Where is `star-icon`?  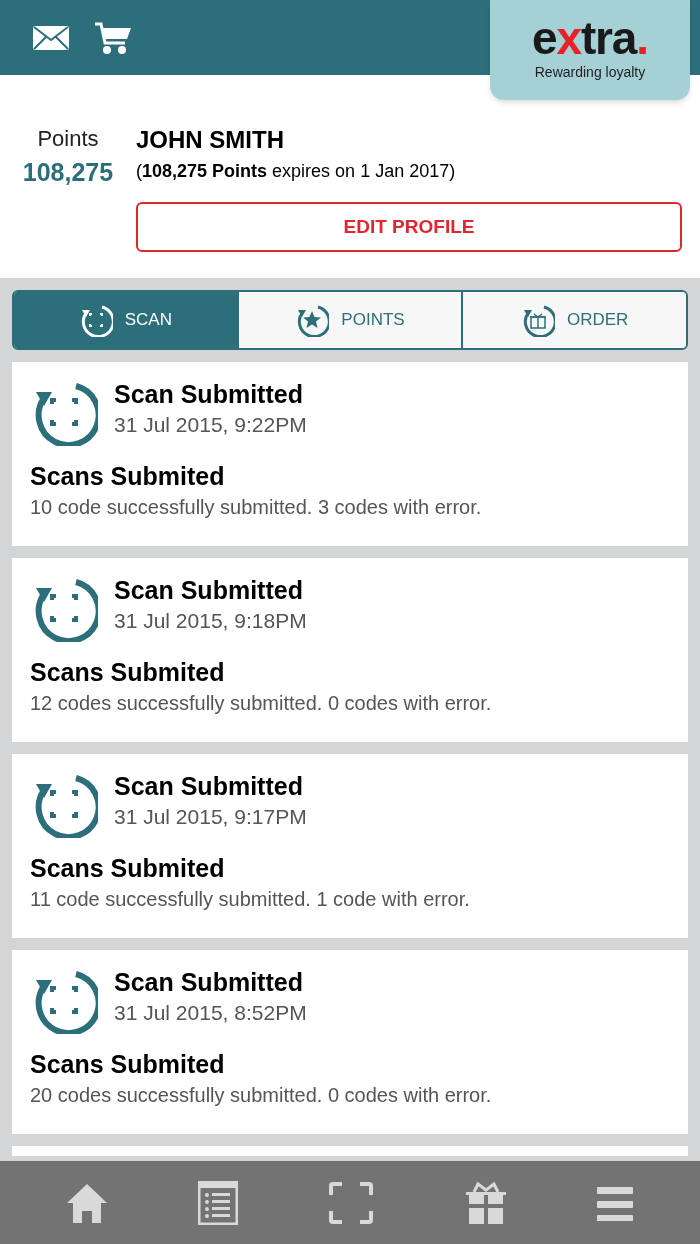
star-icon is located at coordinates (312, 320).